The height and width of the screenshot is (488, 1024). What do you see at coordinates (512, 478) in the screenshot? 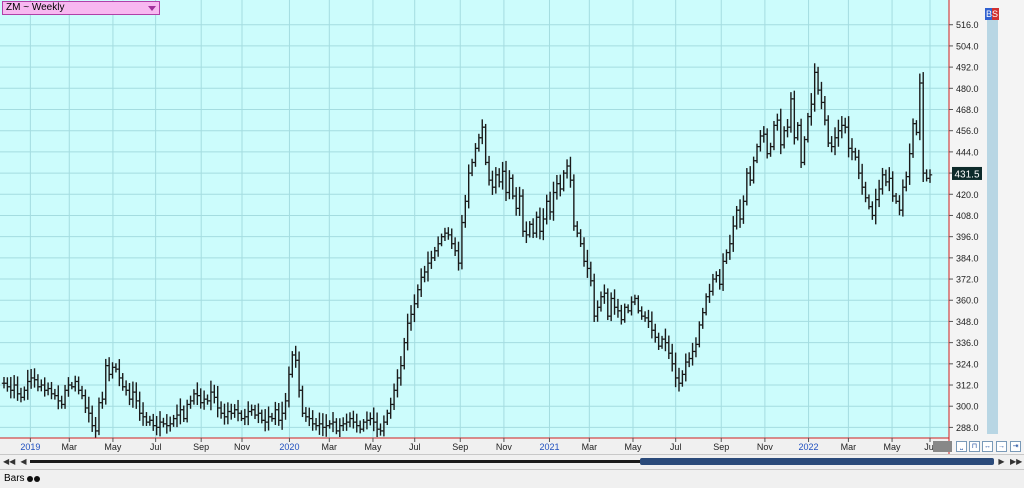
I see `status-bar: Bars` at bounding box center [512, 478].